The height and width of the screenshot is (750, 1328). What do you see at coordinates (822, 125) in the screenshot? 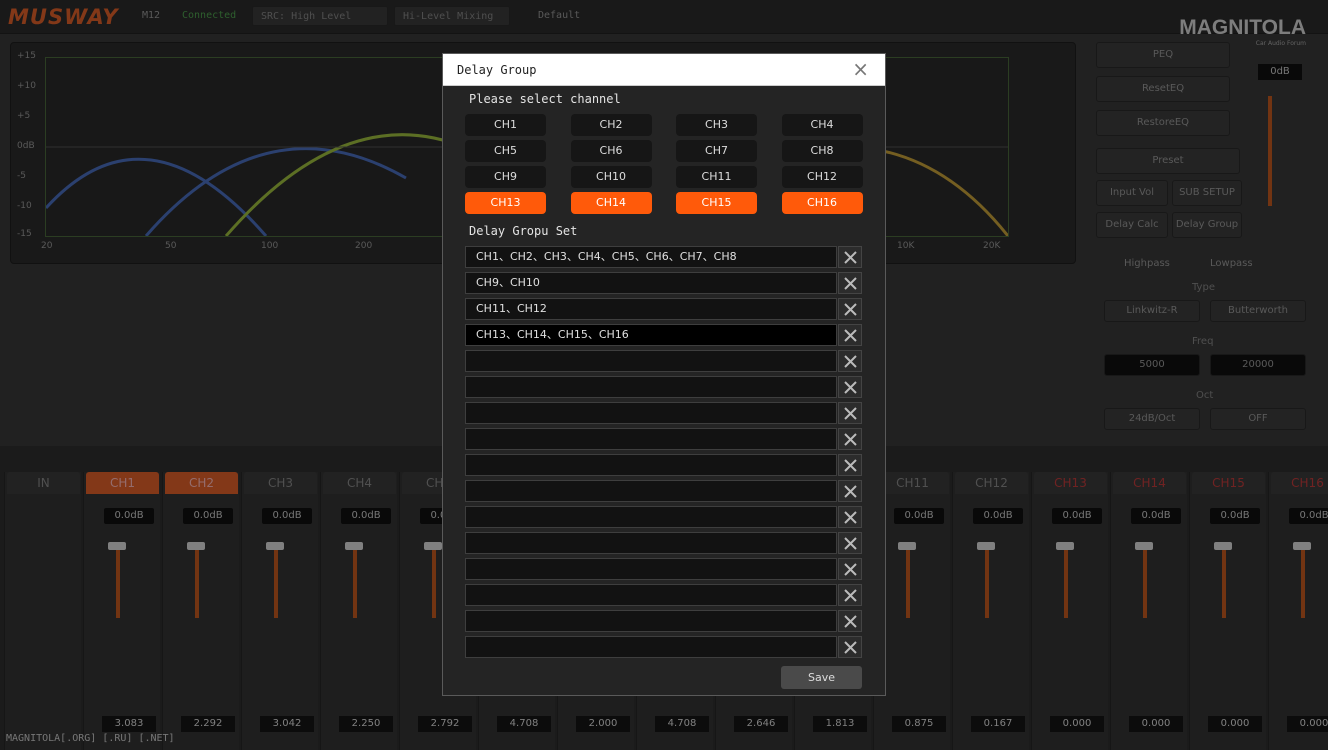
I see `channel-button-ch4: CH4` at bounding box center [822, 125].